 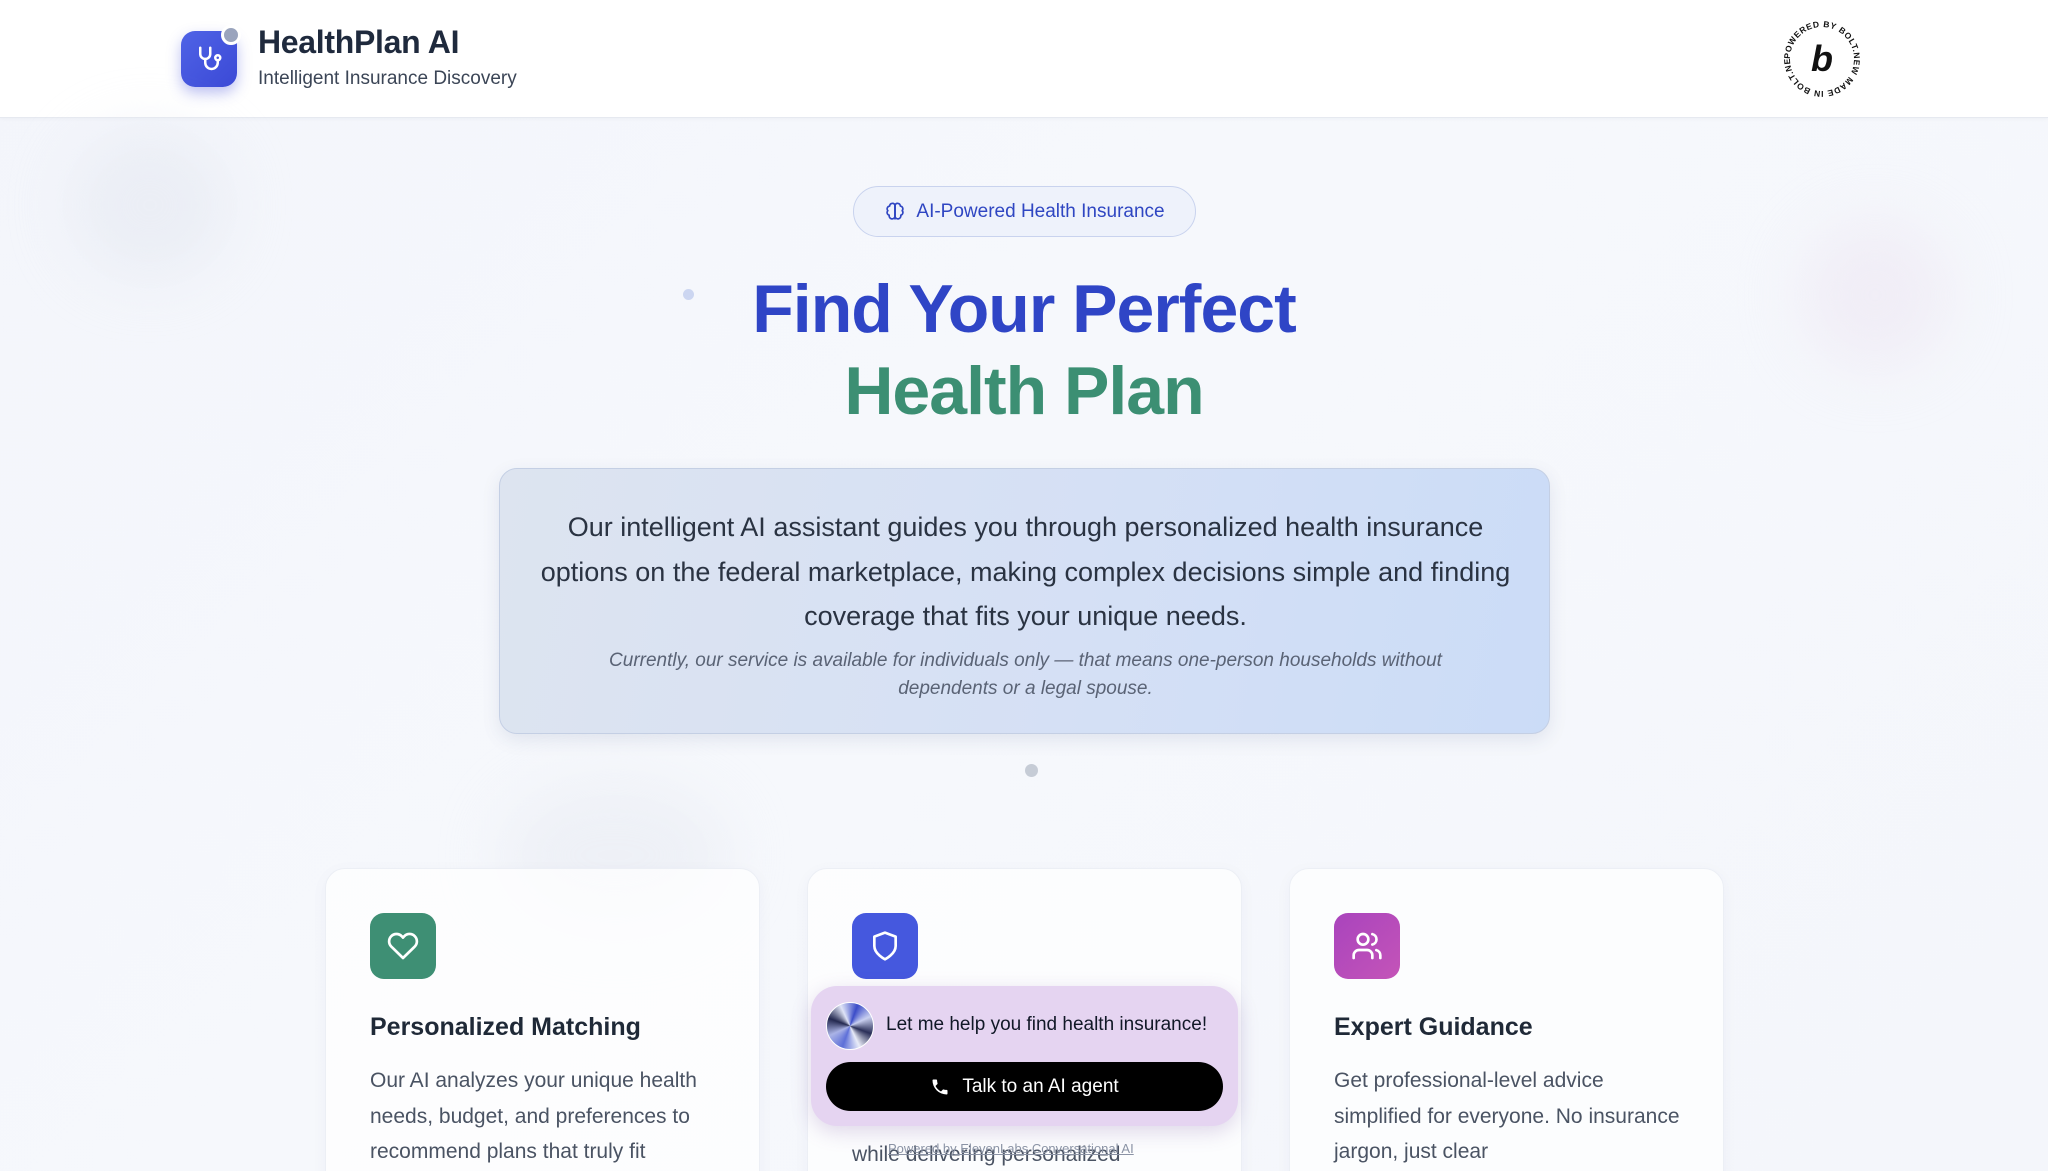 I want to click on feature-title: Expert Guidance, so click(x=1433, y=1027).